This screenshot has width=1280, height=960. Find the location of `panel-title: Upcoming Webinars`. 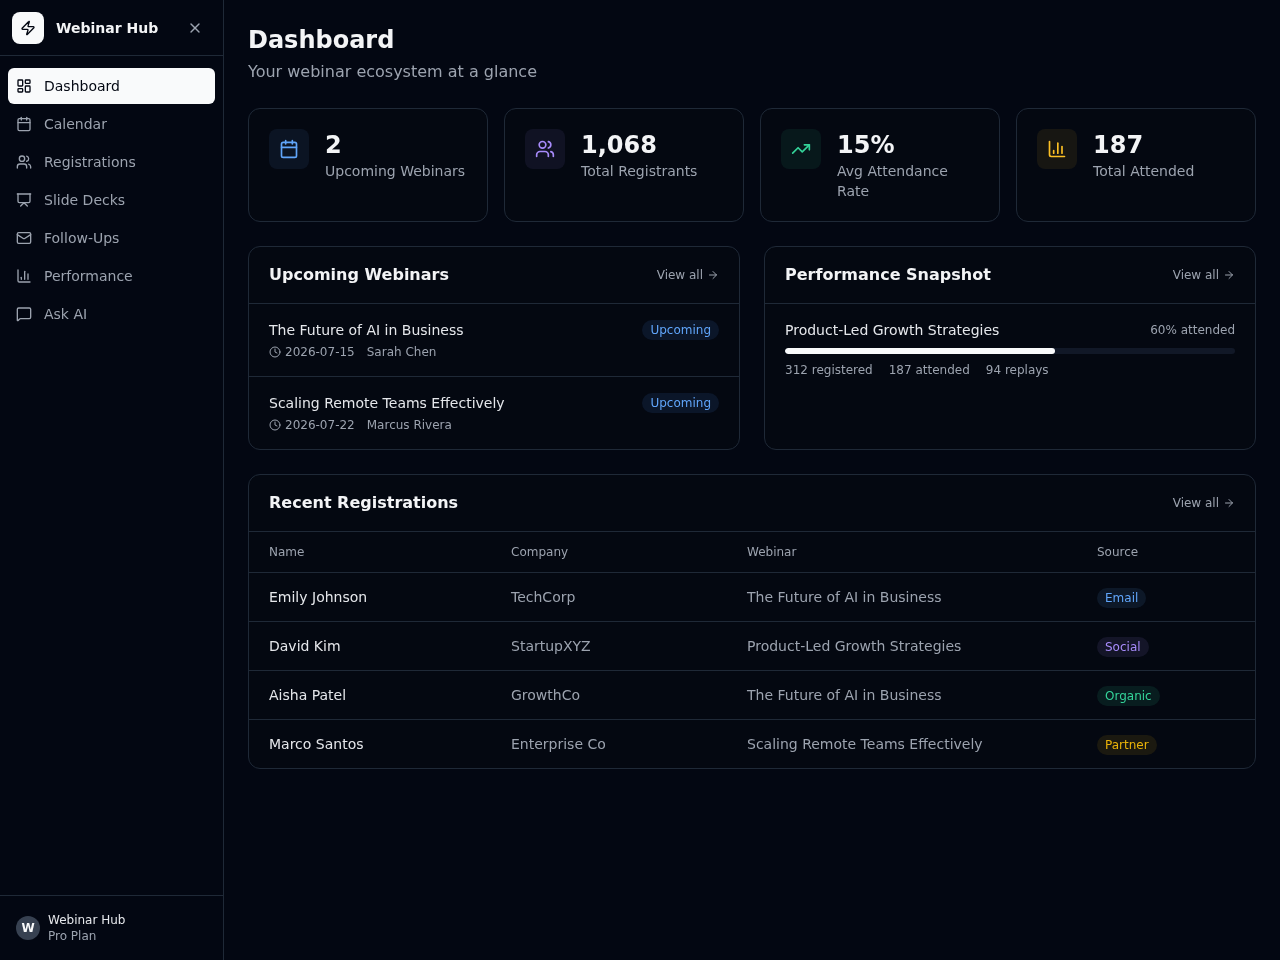

panel-title: Upcoming Webinars is located at coordinates (359, 275).